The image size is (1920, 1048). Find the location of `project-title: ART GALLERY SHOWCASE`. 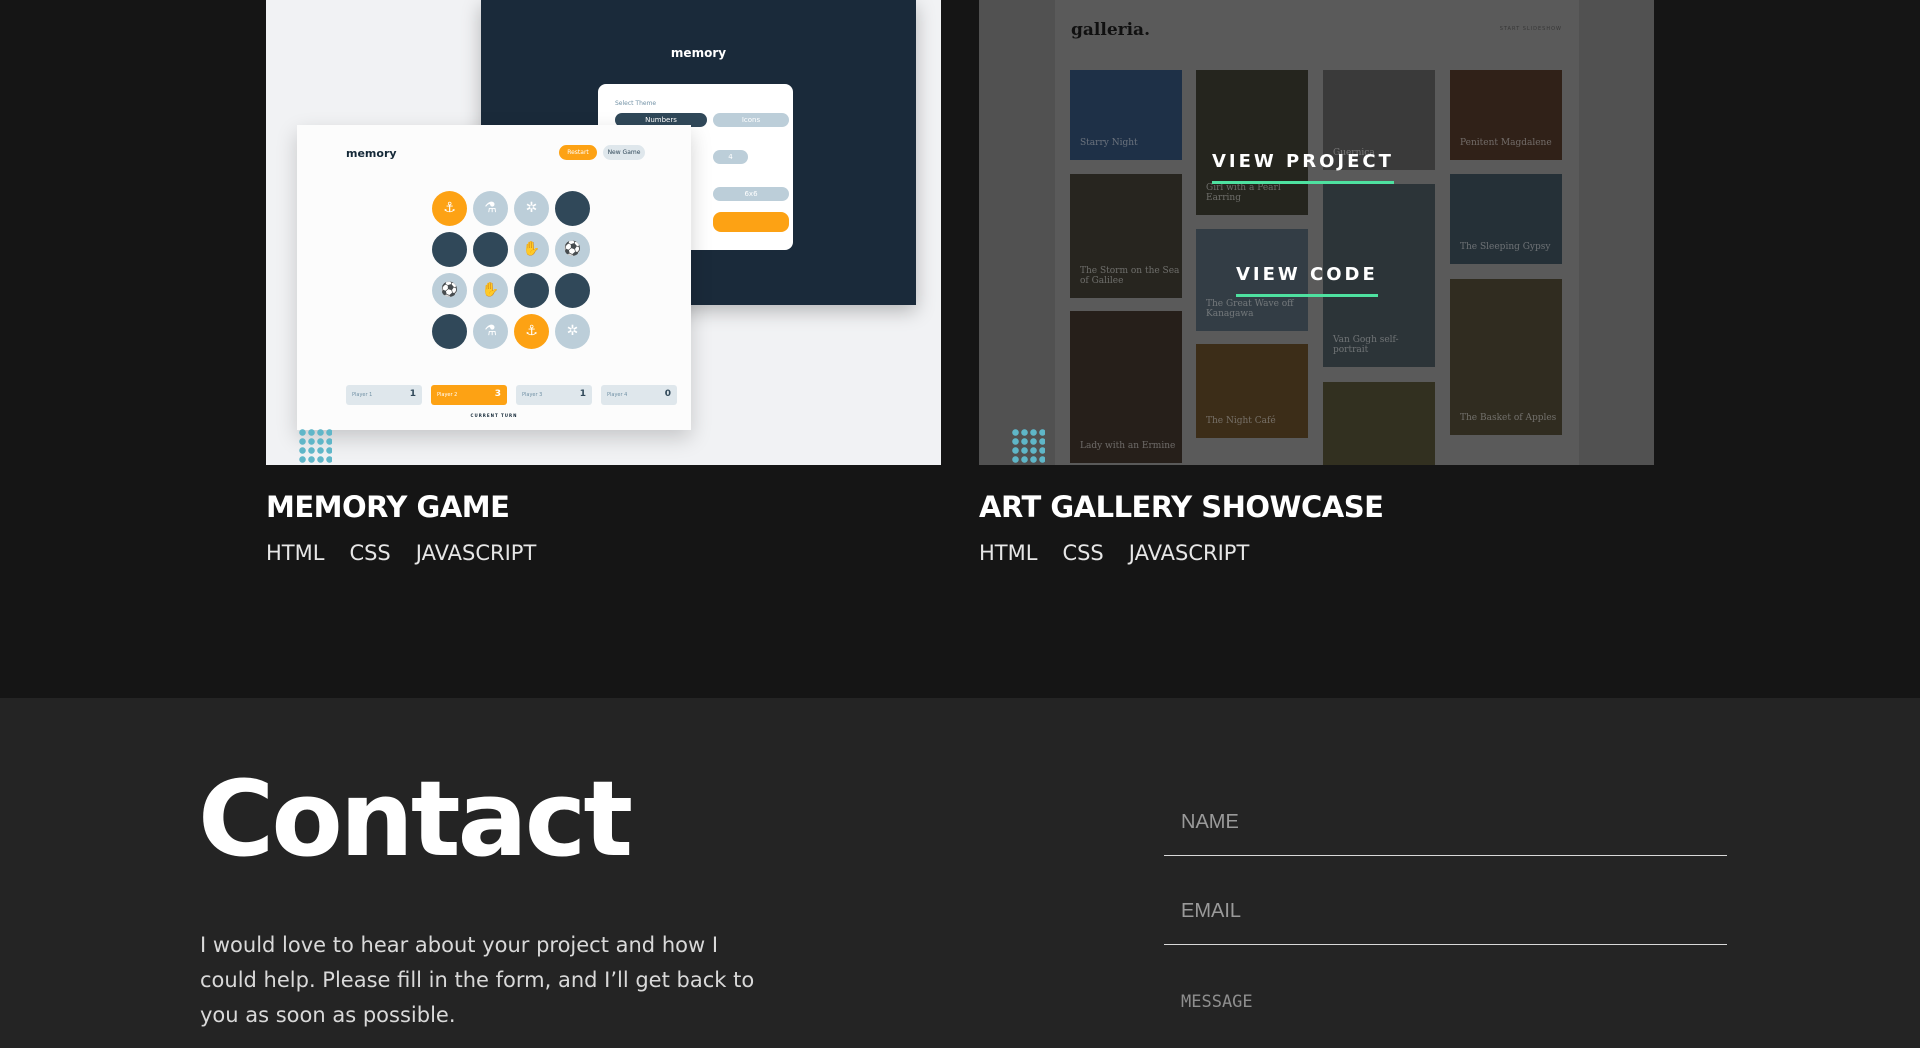

project-title: ART GALLERY SHOWCASE is located at coordinates (1181, 507).